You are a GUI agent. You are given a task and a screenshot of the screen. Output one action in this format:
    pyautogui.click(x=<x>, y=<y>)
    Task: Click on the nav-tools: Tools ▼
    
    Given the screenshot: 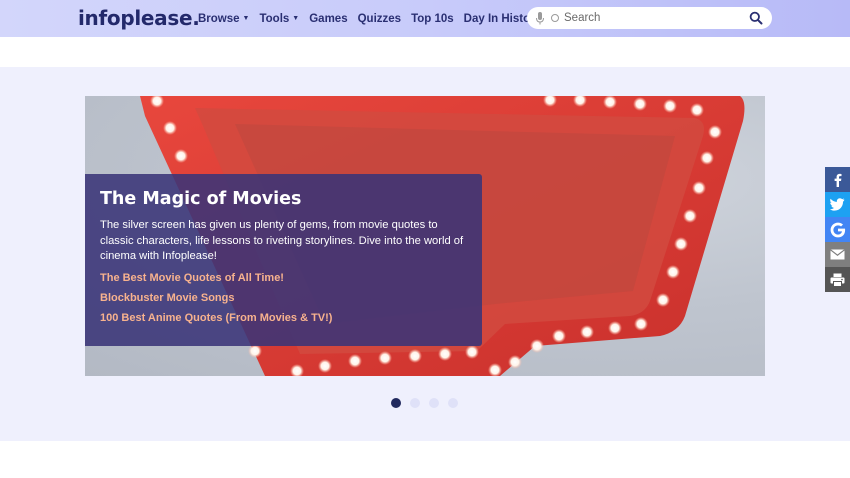 What is the action you would take?
    pyautogui.click(x=279, y=19)
    